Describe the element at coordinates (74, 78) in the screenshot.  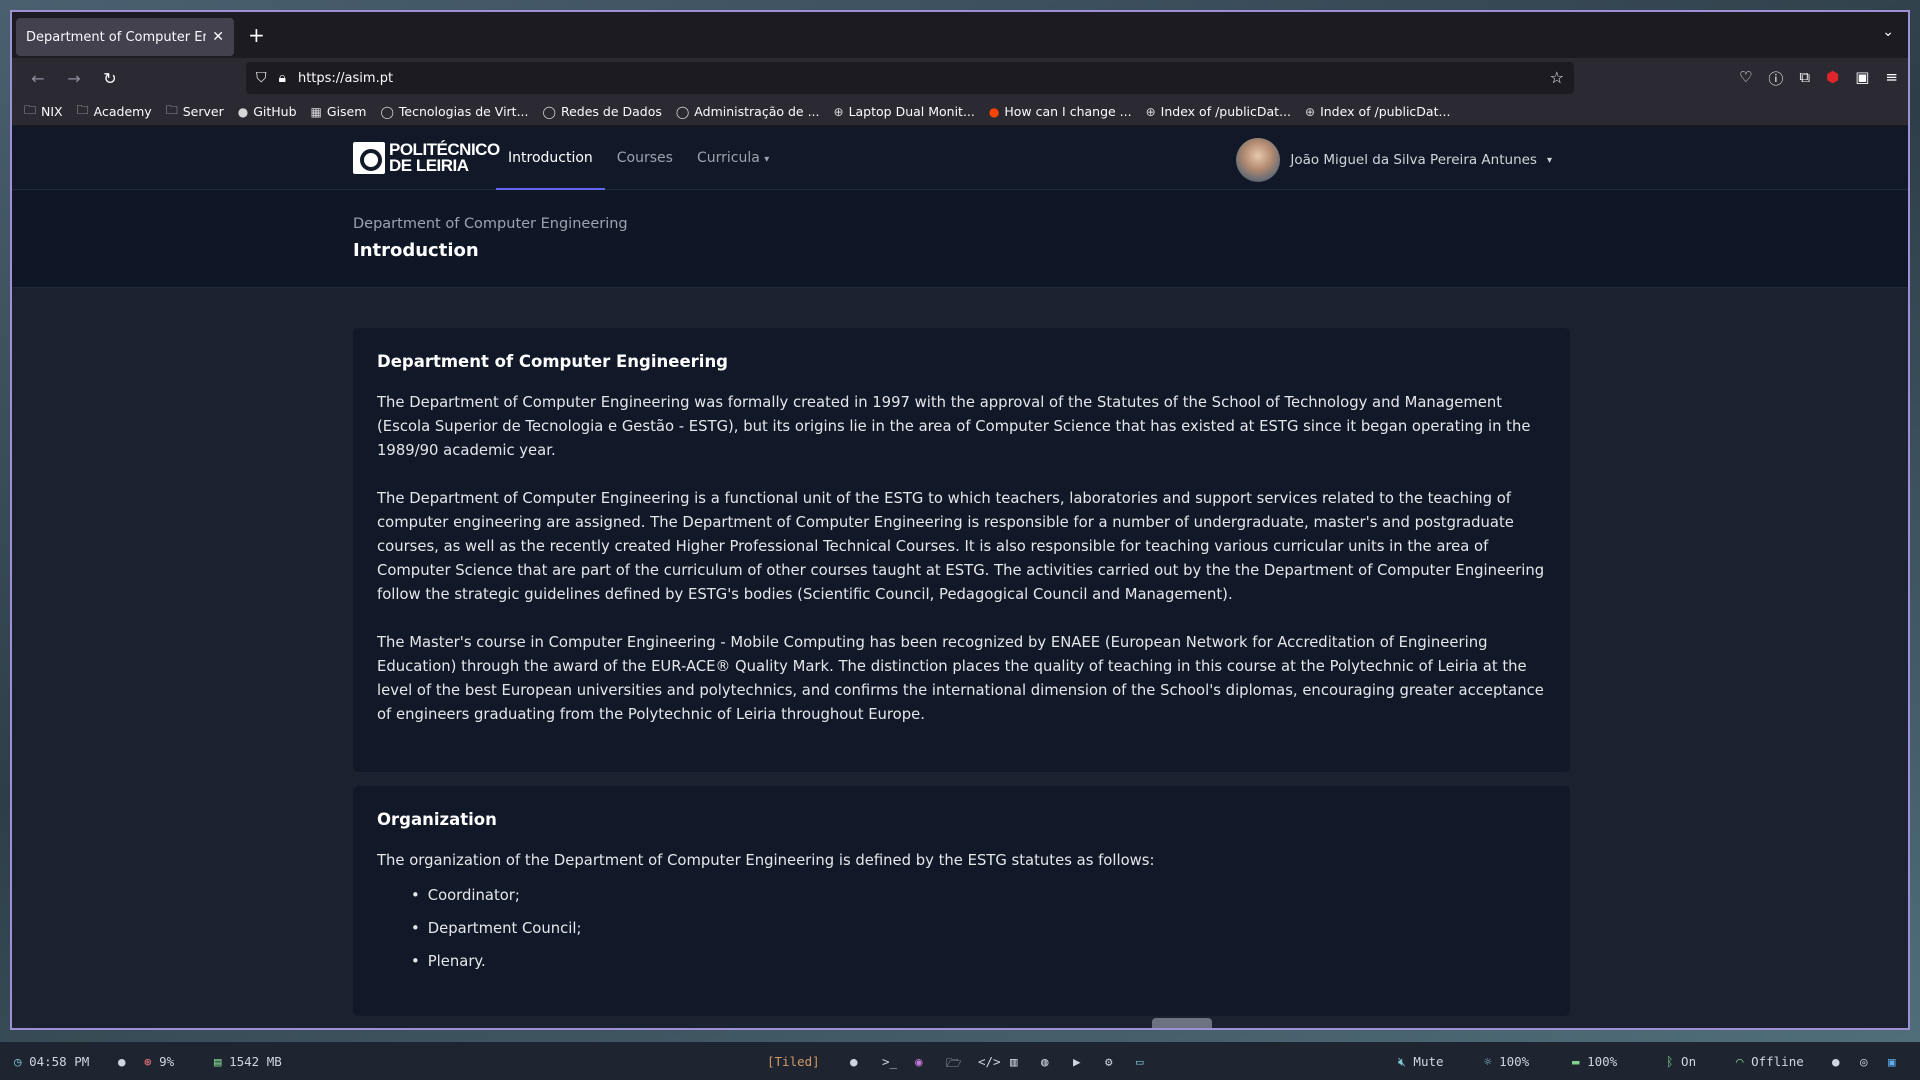
I see `forward-icon: →` at that location.